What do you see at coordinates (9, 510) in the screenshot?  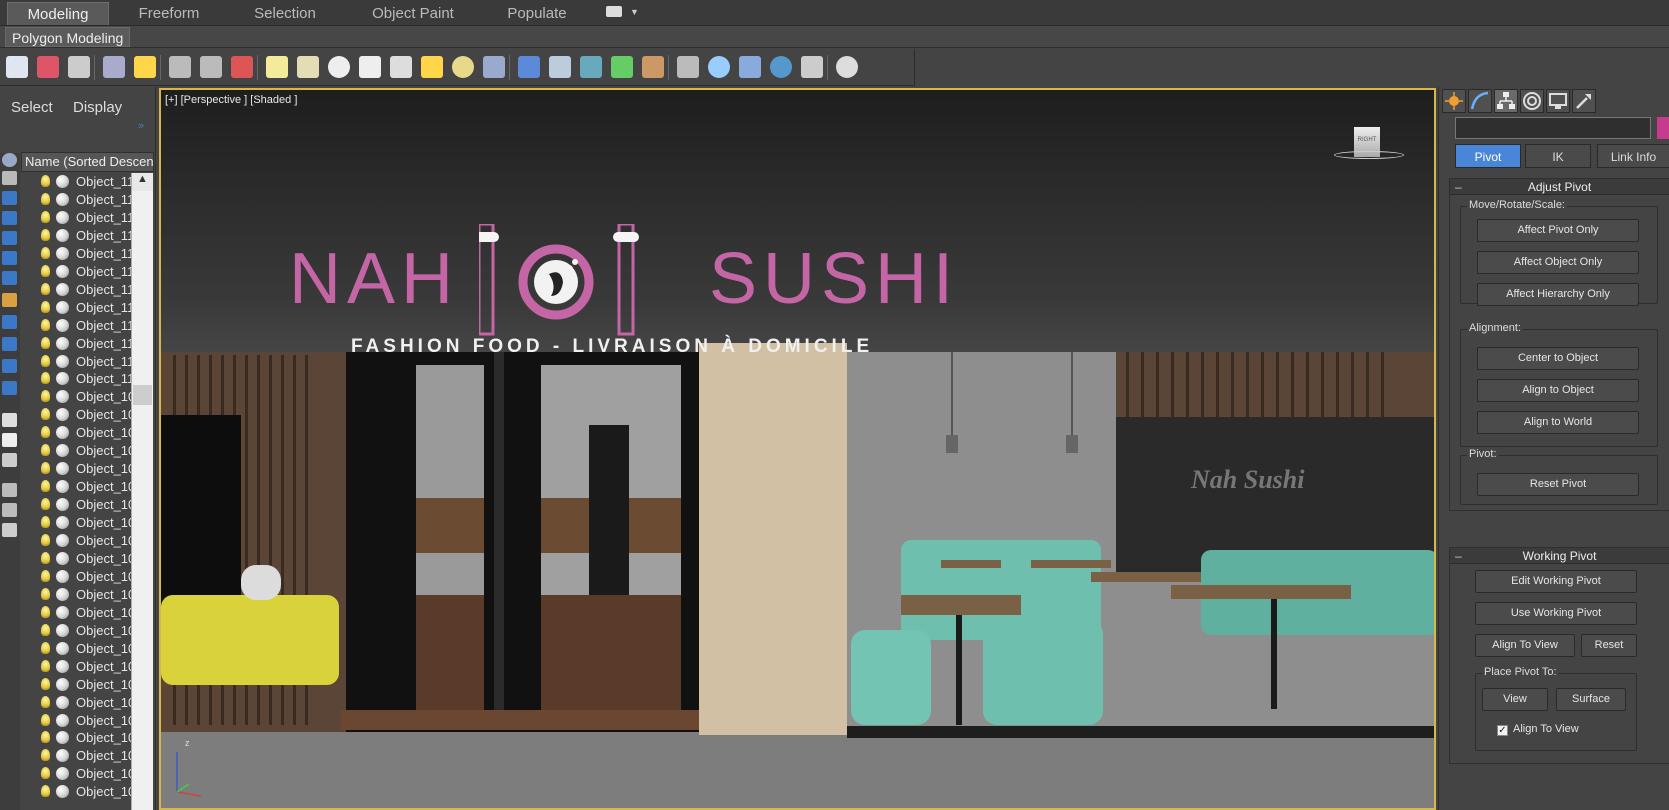 I see `filter-list-icon` at bounding box center [9, 510].